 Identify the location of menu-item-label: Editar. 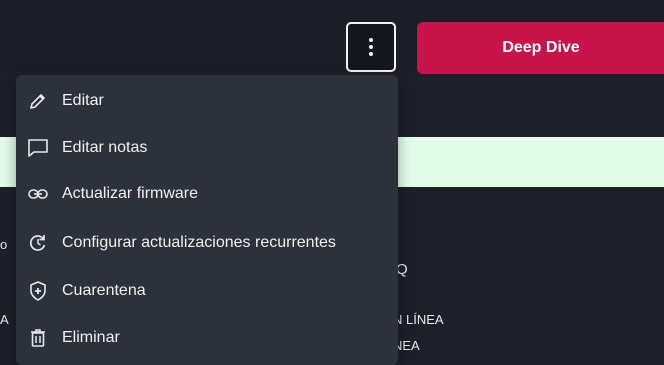
(83, 100).